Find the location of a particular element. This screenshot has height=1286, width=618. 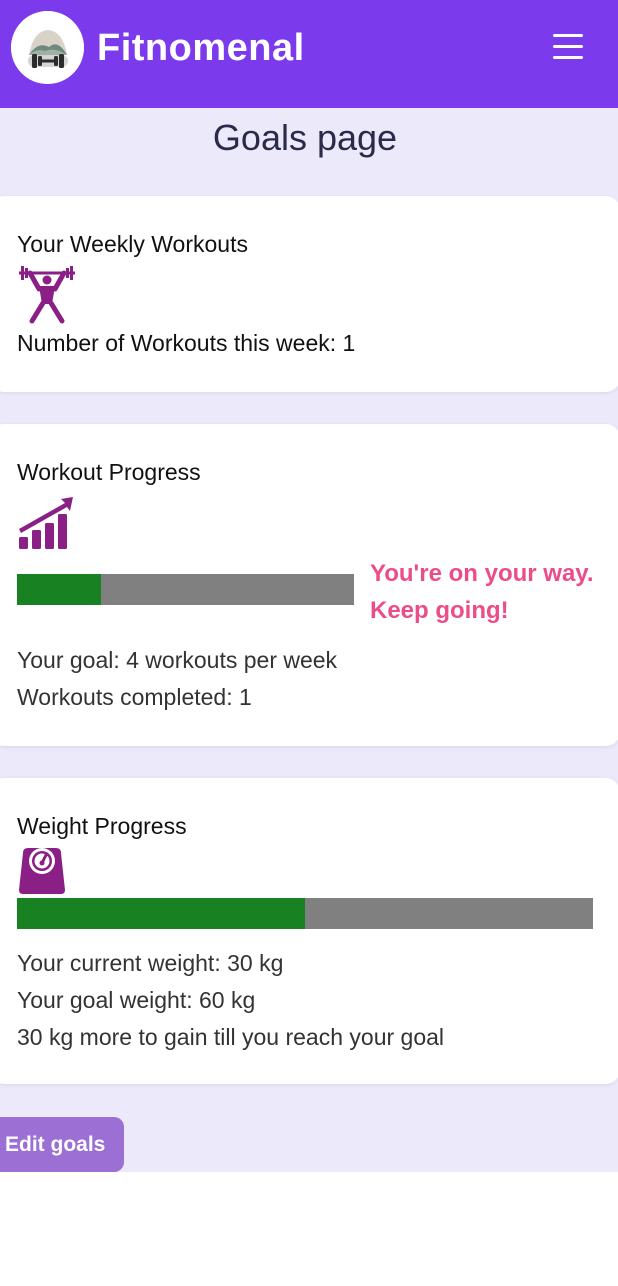

weekly-workouts-title: Your Weekly Workouts is located at coordinates (132, 244).